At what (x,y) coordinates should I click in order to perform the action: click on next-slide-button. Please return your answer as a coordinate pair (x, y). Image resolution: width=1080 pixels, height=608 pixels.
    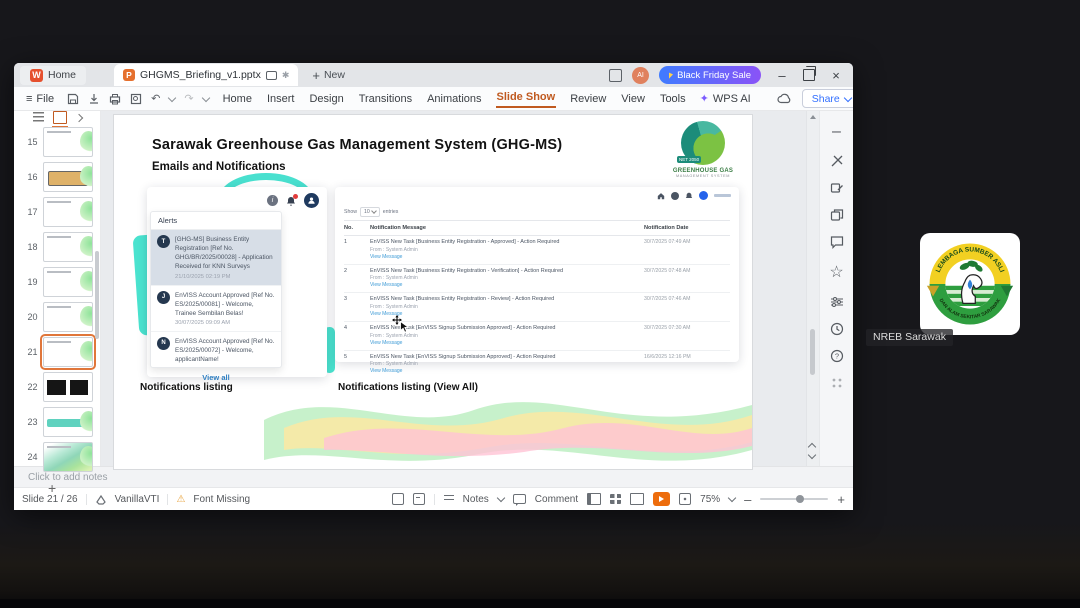
    Looking at the image, I should click on (812, 455).